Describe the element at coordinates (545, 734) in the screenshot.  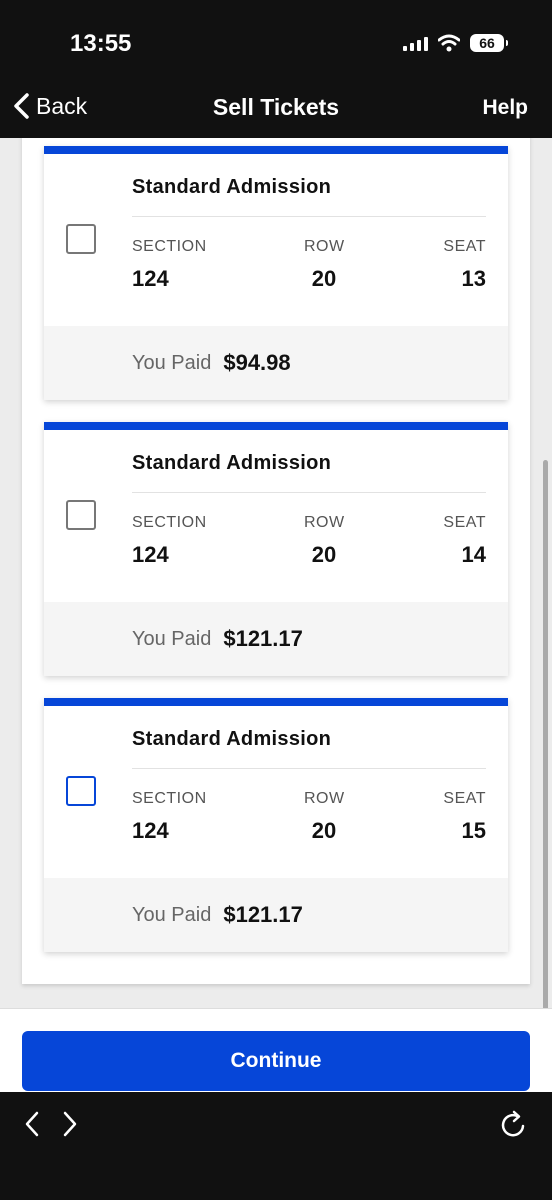
I see `scrollbar` at that location.